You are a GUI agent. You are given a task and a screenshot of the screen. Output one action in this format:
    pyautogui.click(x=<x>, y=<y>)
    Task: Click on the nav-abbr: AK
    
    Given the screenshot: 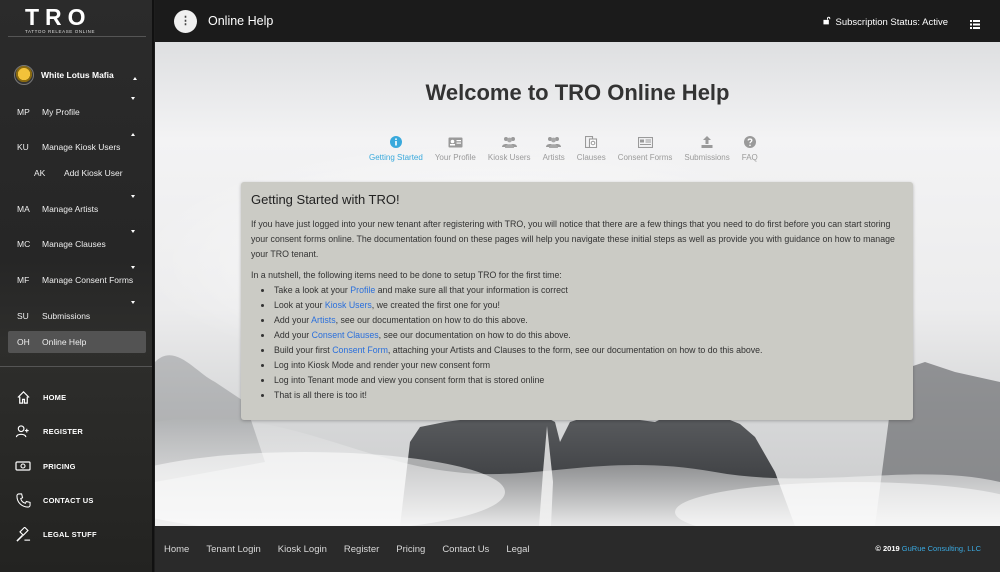 What is the action you would take?
    pyautogui.click(x=40, y=173)
    